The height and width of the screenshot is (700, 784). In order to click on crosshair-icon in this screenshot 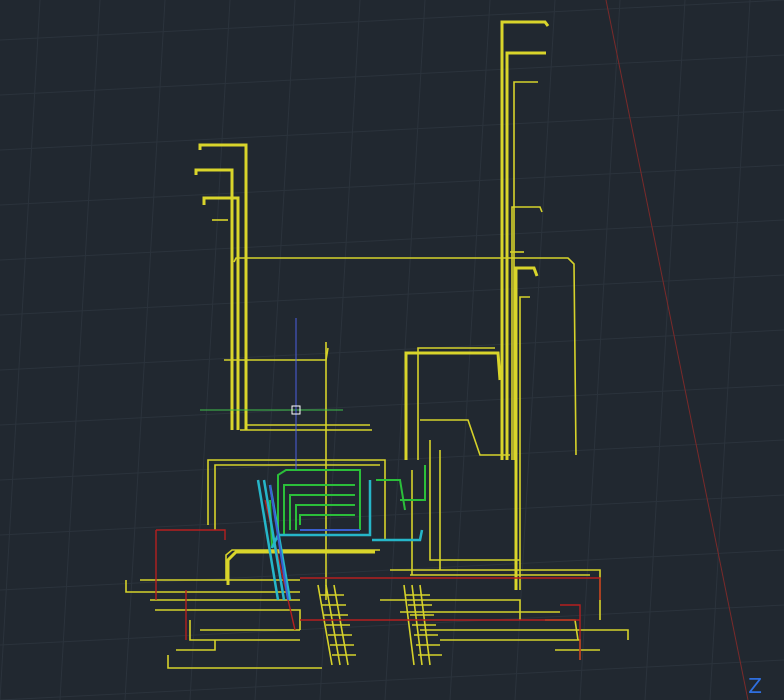, I will do `click(271, 394)`.